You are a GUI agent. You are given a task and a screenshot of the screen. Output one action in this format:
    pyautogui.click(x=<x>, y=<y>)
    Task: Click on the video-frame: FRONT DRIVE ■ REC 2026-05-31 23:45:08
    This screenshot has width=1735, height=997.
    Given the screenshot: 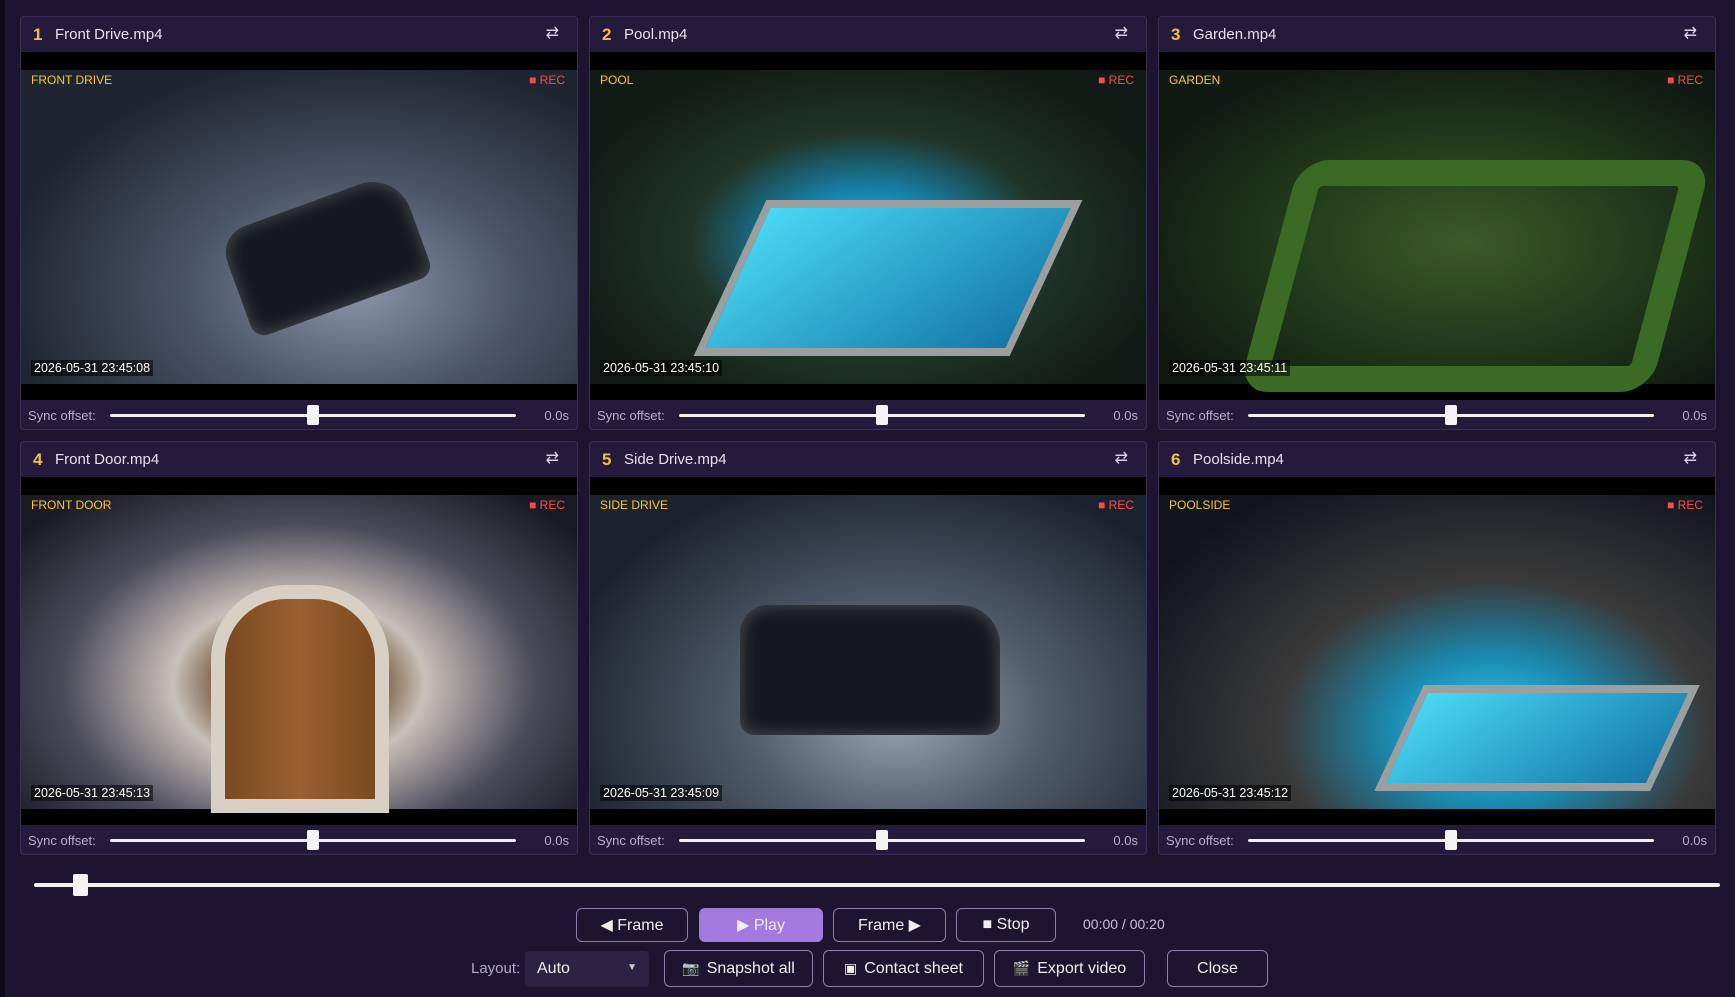 What is the action you would take?
    pyautogui.click(x=299, y=226)
    